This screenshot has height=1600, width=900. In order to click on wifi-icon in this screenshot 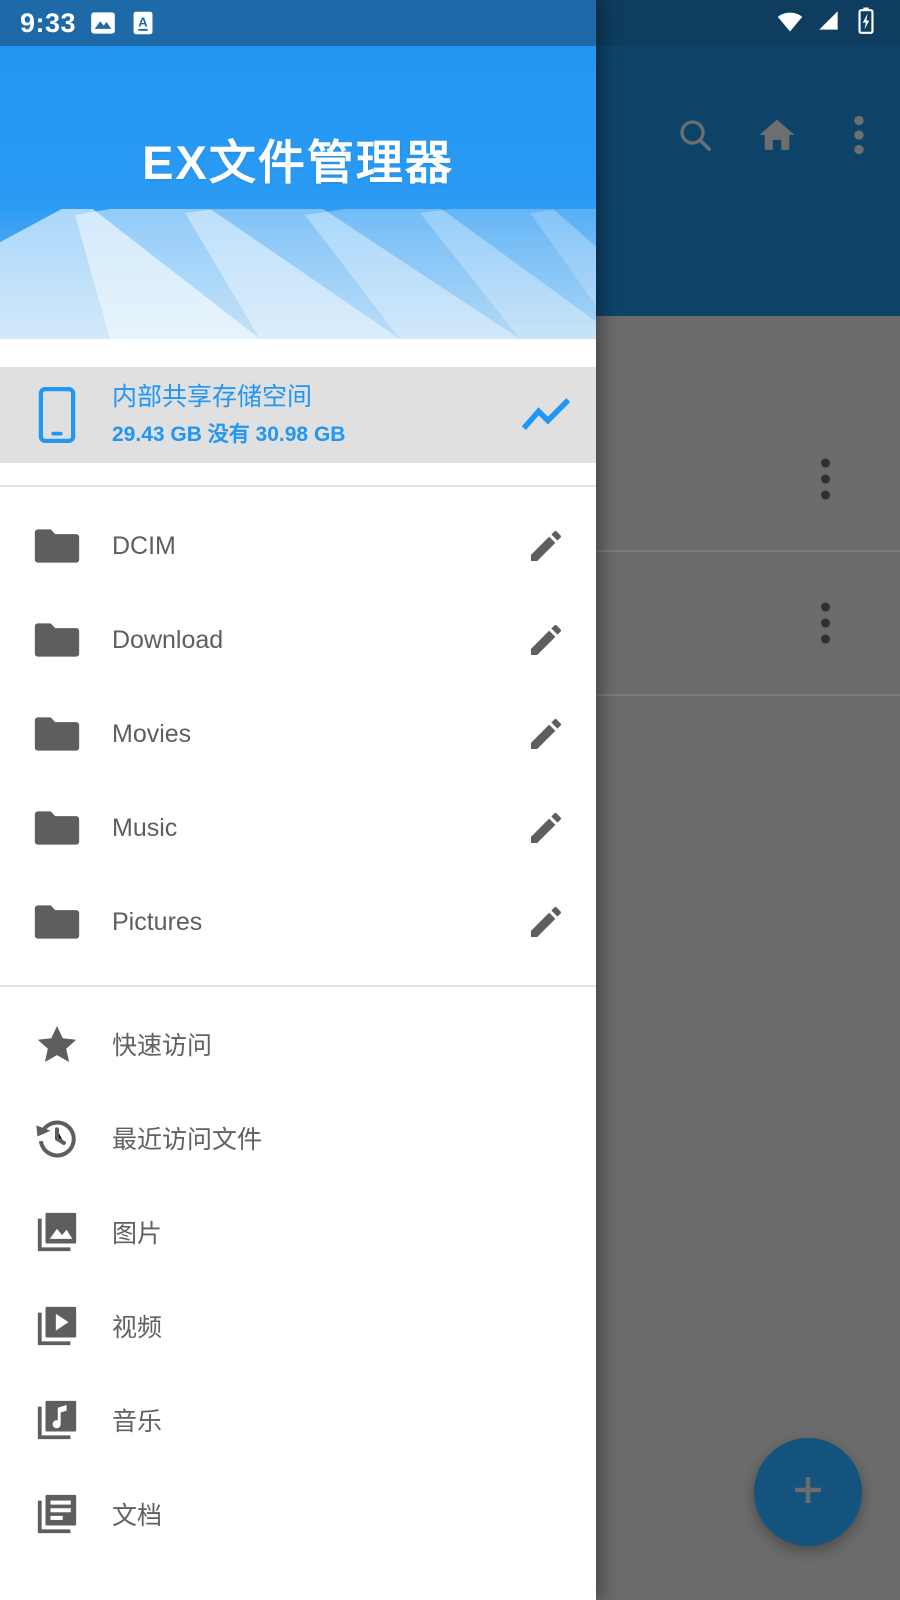, I will do `click(790, 23)`.